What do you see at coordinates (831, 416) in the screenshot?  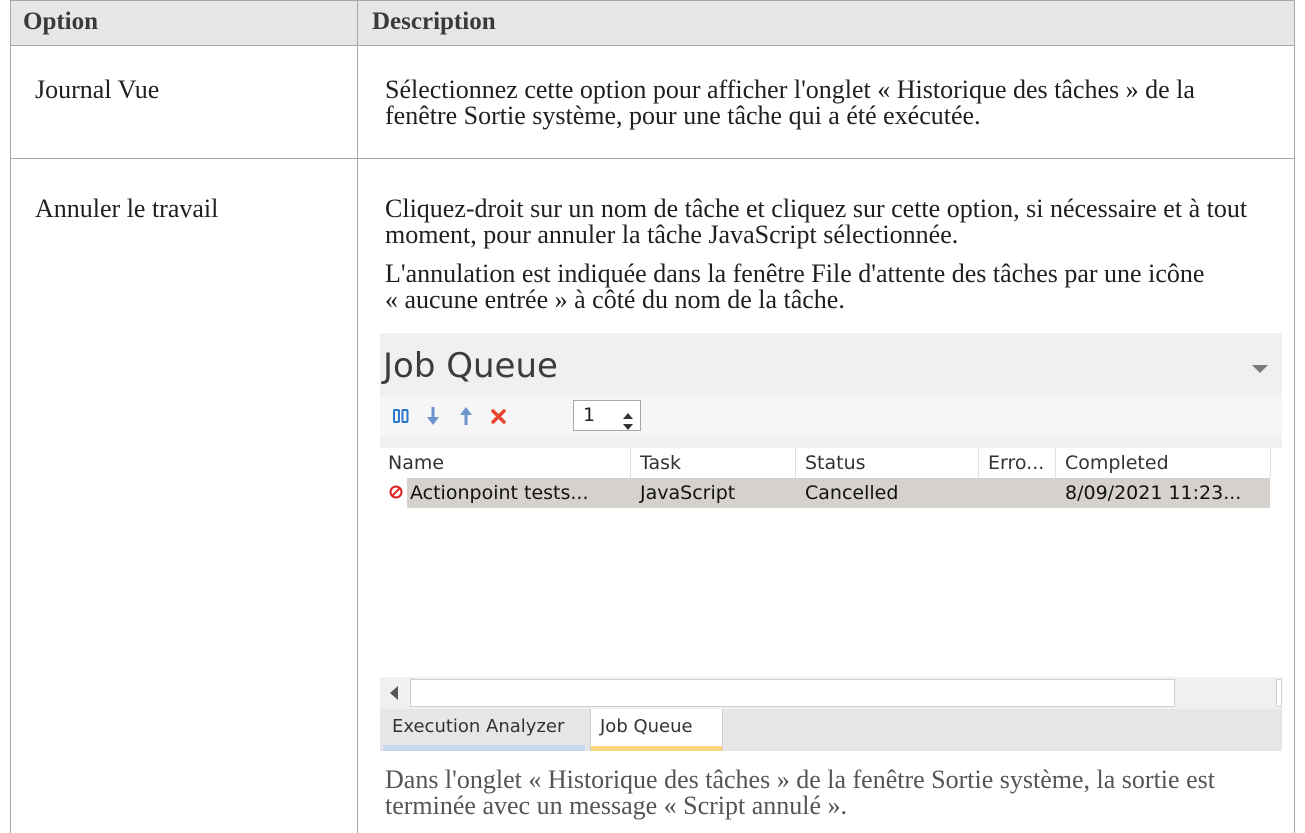 I see `toolbar: 1` at bounding box center [831, 416].